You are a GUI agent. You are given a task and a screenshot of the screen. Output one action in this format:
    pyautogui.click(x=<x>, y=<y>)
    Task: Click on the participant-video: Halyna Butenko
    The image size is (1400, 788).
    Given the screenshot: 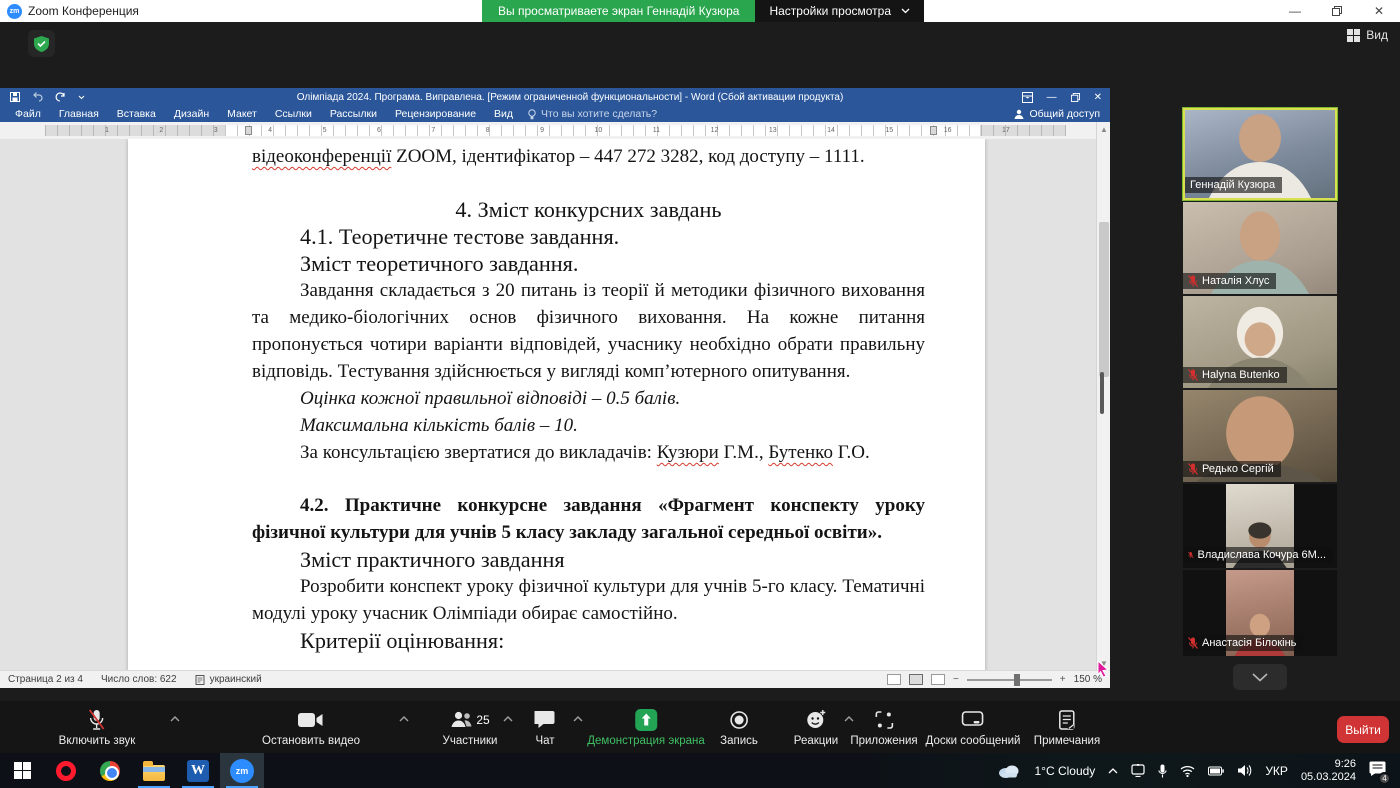 What is the action you would take?
    pyautogui.click(x=1260, y=342)
    